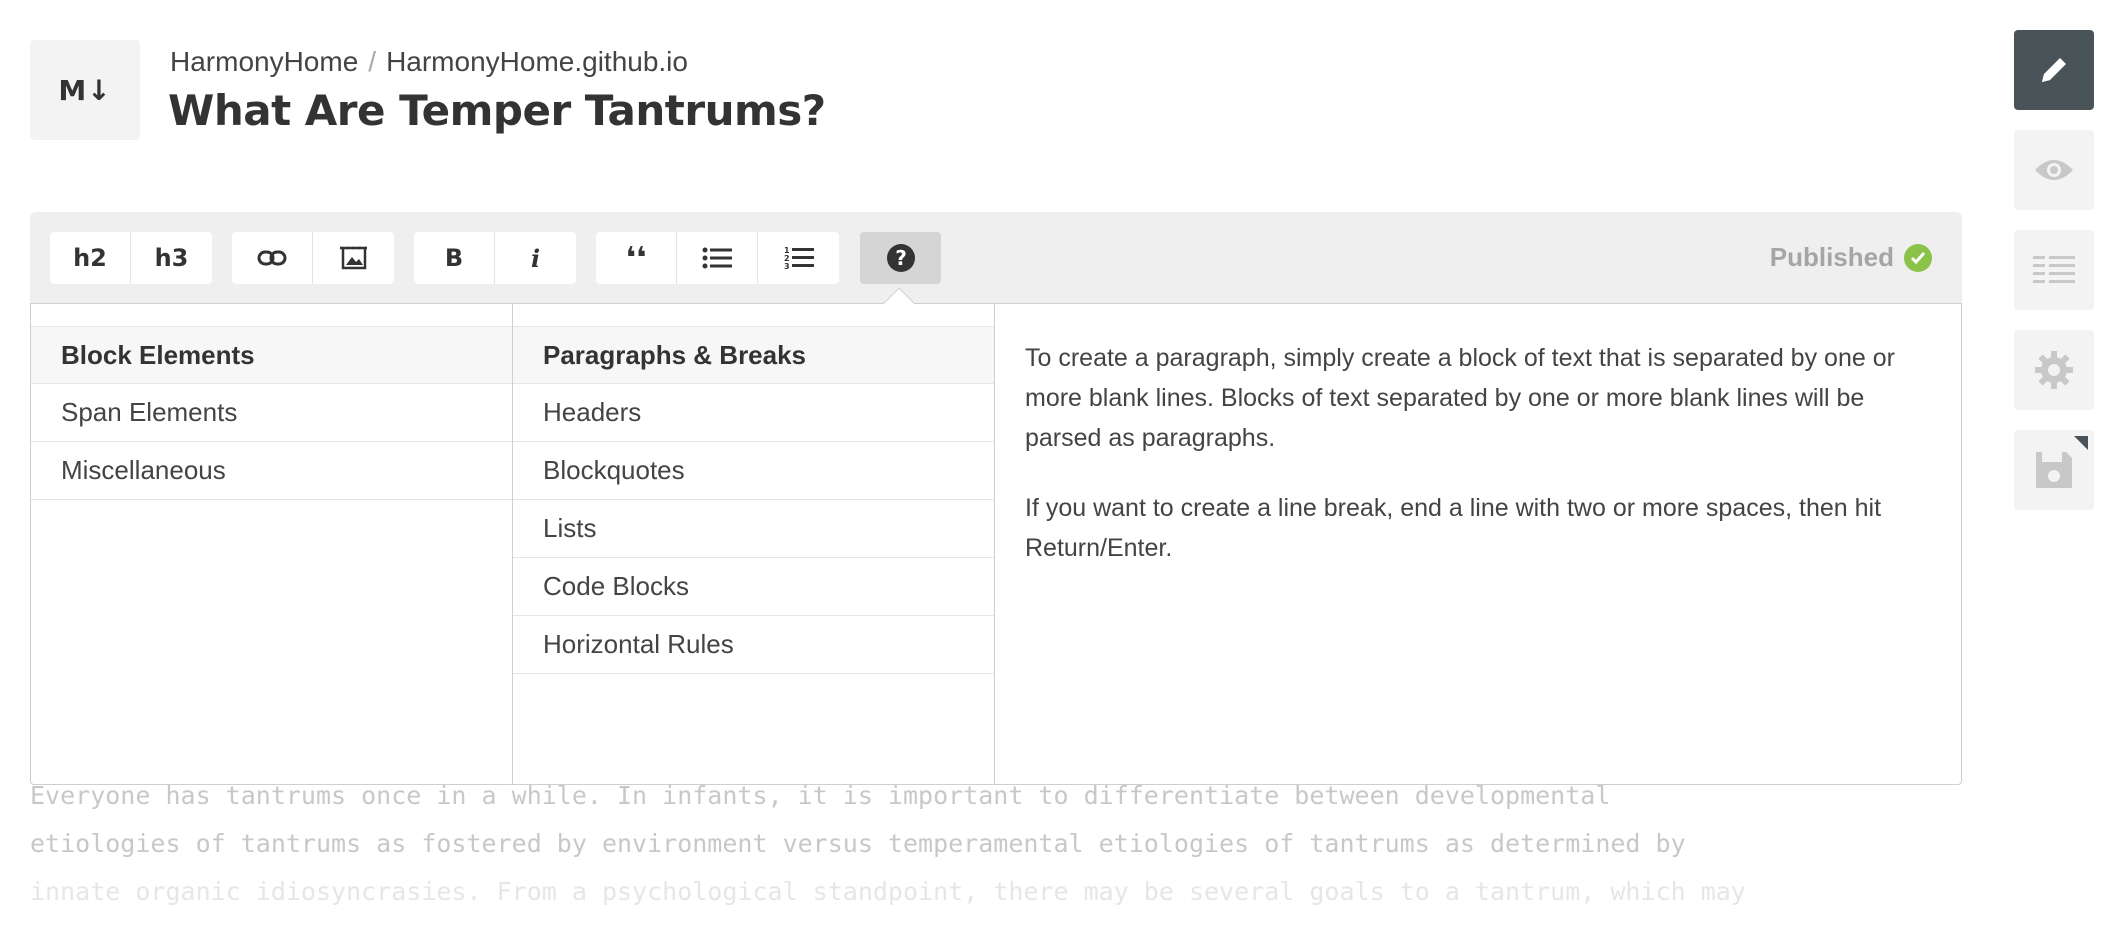  I want to click on image-icon, so click(353, 258).